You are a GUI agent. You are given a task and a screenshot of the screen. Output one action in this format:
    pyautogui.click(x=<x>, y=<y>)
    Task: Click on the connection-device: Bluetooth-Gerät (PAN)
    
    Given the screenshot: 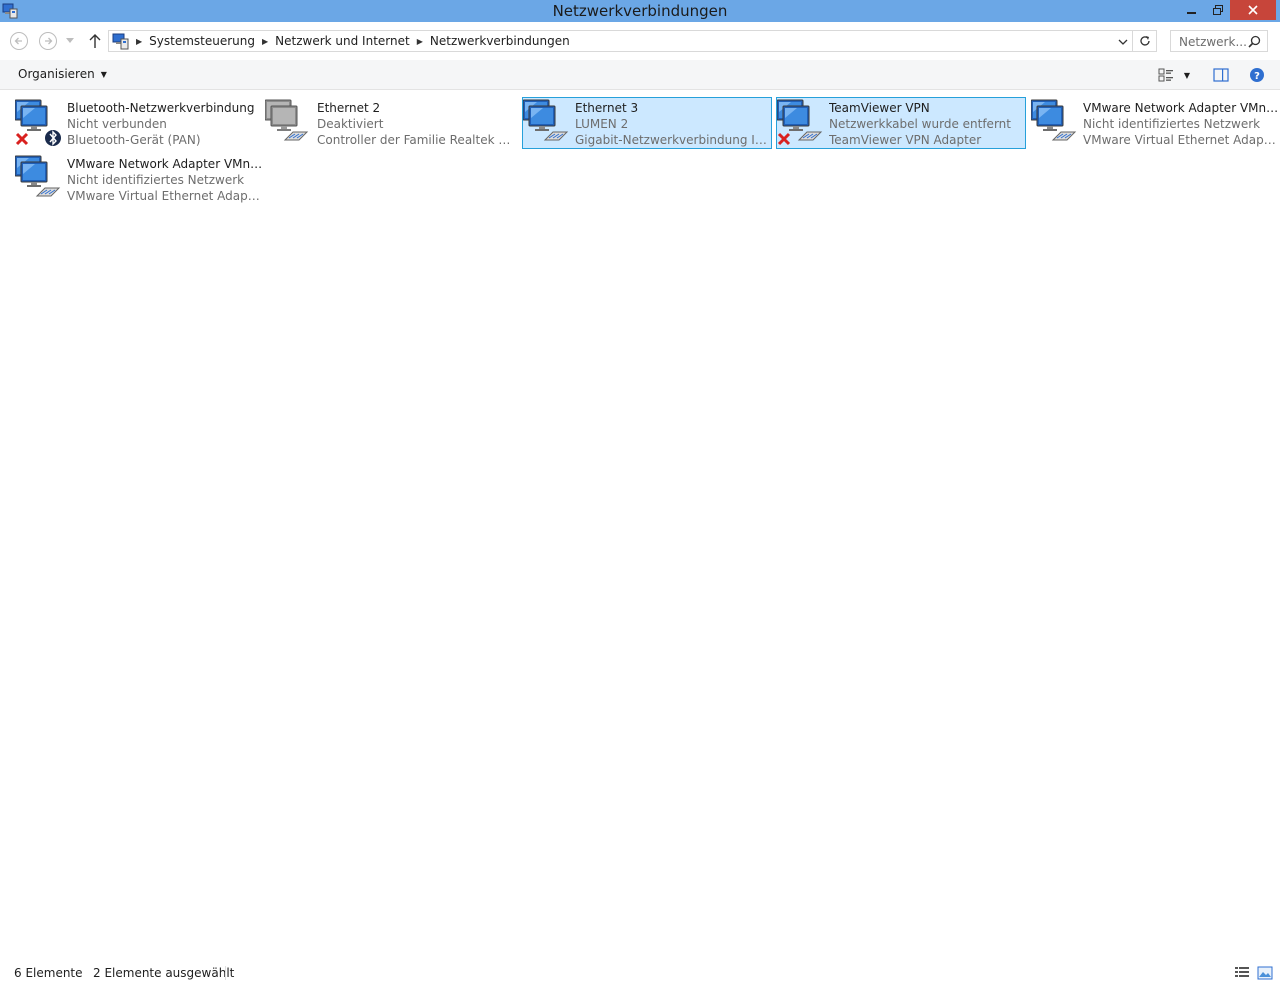 What is the action you would take?
    pyautogui.click(x=134, y=140)
    